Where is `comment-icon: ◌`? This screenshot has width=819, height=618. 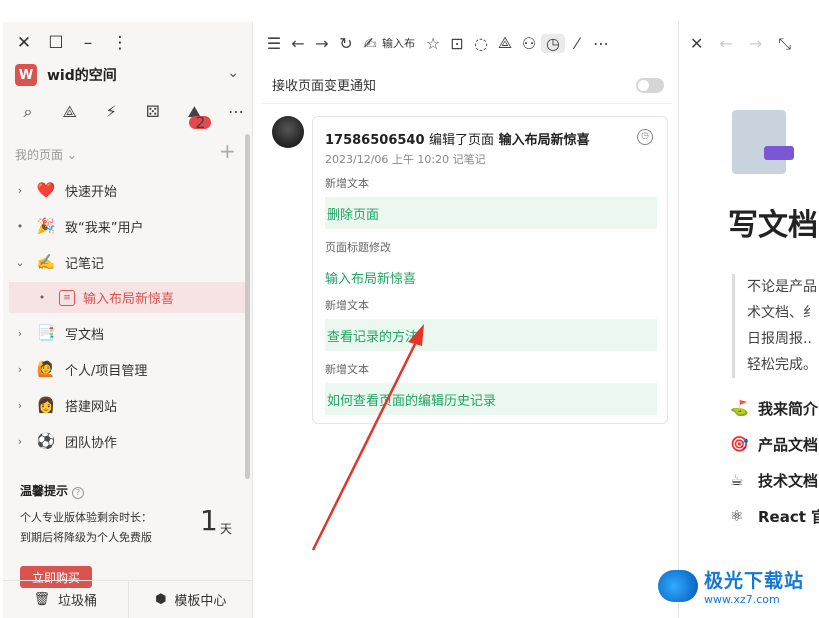
comment-icon: ◌ is located at coordinates (481, 43).